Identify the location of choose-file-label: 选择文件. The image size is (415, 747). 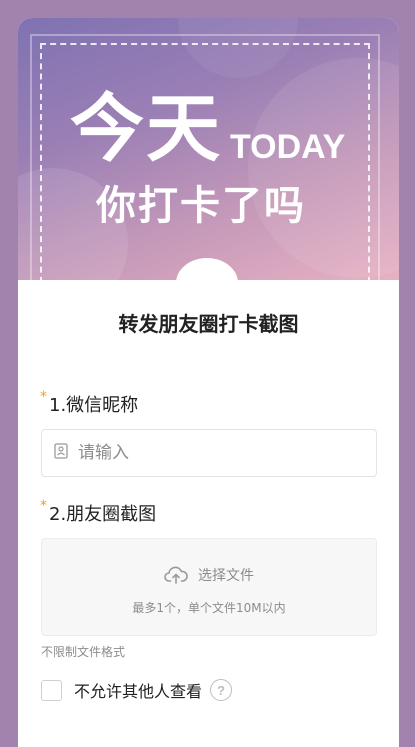
(226, 576).